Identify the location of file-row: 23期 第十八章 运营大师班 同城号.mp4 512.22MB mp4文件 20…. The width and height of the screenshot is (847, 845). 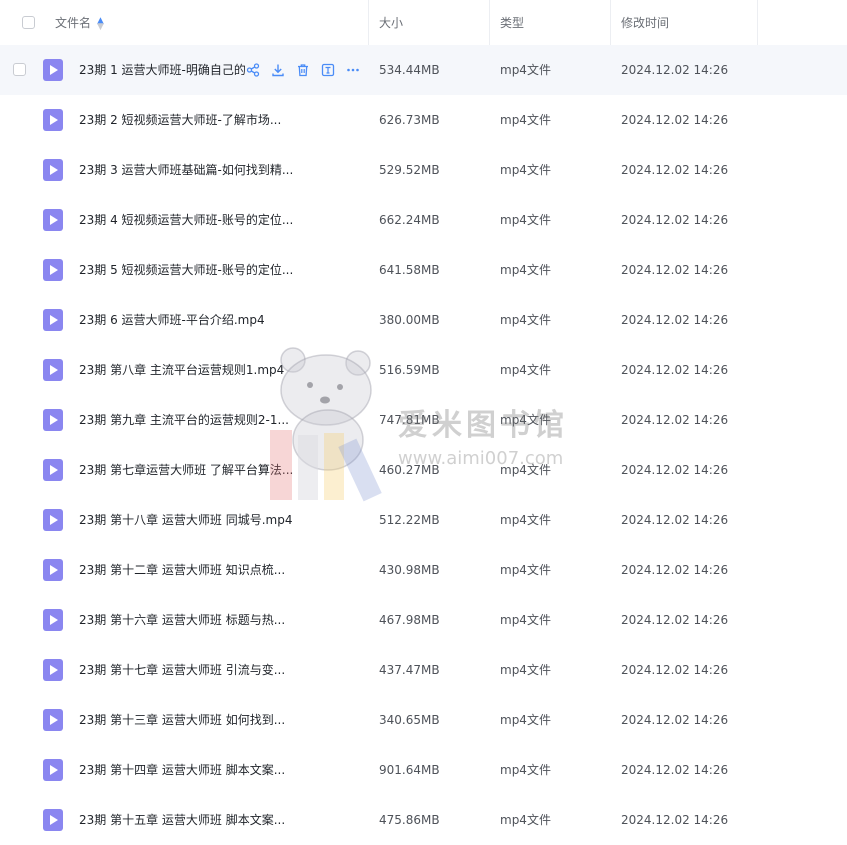
(423, 520).